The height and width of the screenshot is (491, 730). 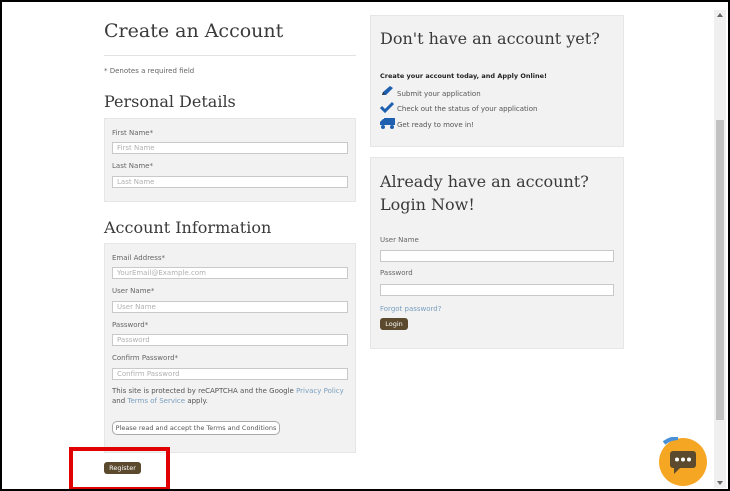 I want to click on account-information-heading: Account Information, so click(x=188, y=227).